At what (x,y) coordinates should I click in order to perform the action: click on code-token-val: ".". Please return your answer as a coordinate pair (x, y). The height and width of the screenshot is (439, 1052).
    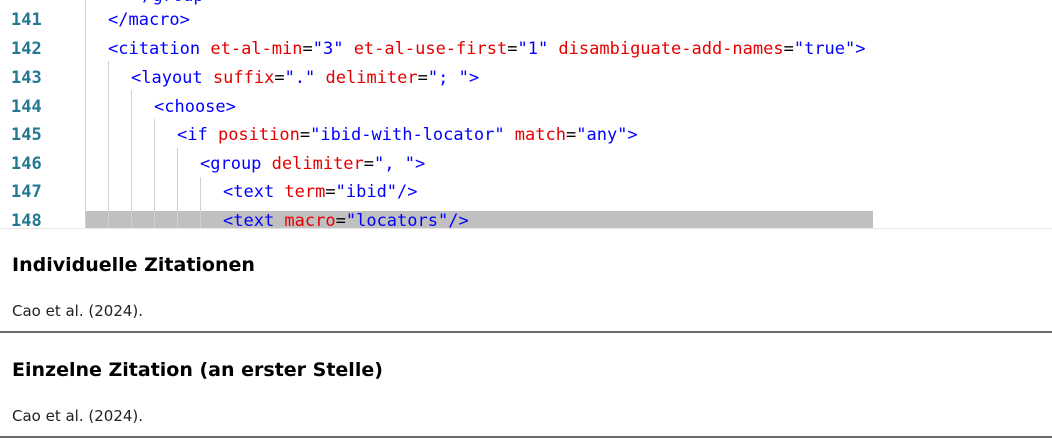
    Looking at the image, I should click on (300, 78).